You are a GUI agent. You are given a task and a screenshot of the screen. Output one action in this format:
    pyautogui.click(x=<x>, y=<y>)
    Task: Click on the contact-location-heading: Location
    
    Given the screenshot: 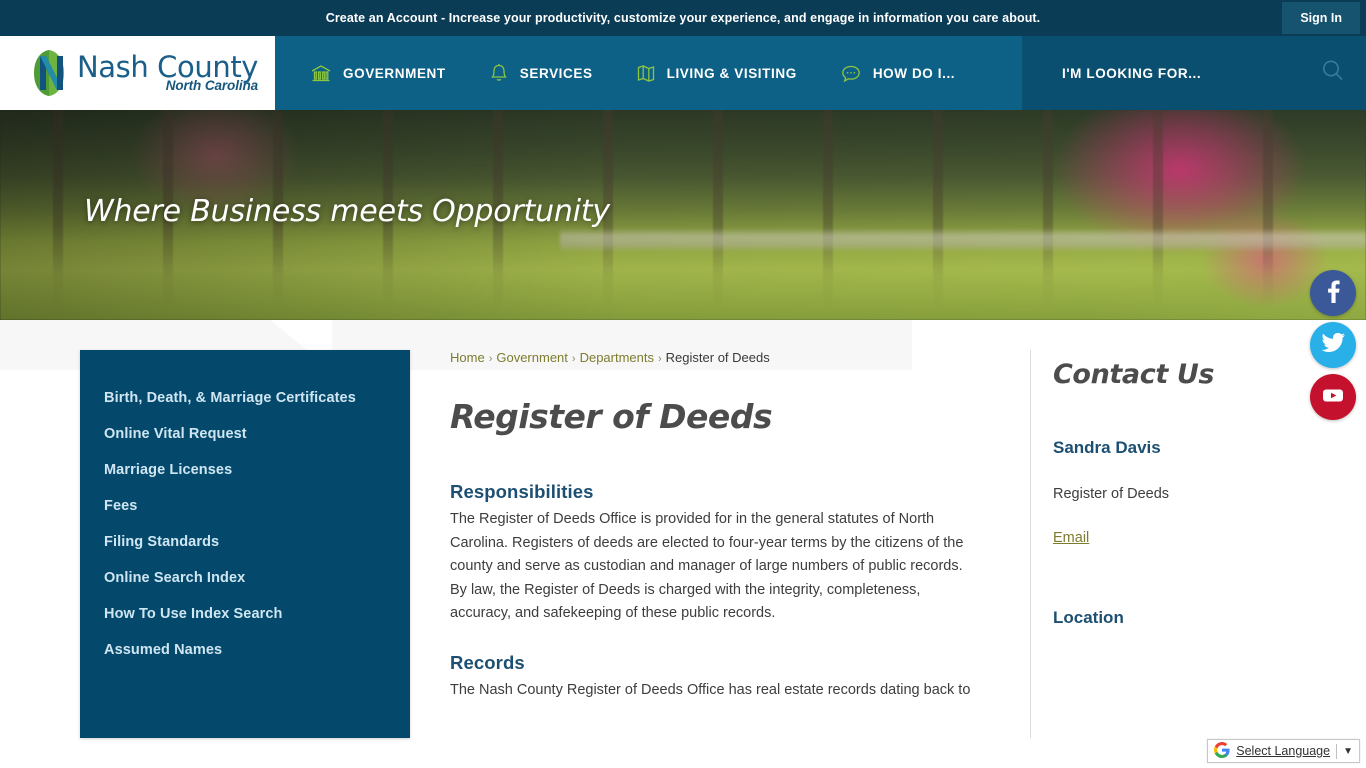 What is the action you would take?
    pyautogui.click(x=1088, y=617)
    